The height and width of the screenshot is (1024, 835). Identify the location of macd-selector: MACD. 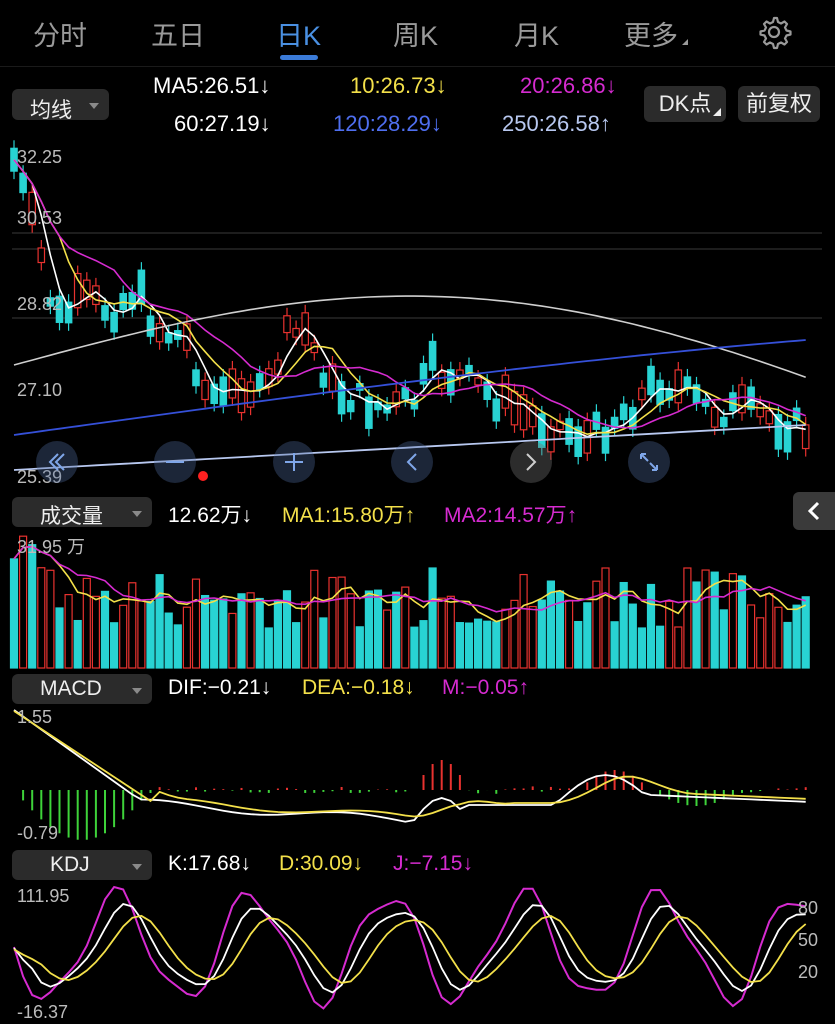
(82, 689).